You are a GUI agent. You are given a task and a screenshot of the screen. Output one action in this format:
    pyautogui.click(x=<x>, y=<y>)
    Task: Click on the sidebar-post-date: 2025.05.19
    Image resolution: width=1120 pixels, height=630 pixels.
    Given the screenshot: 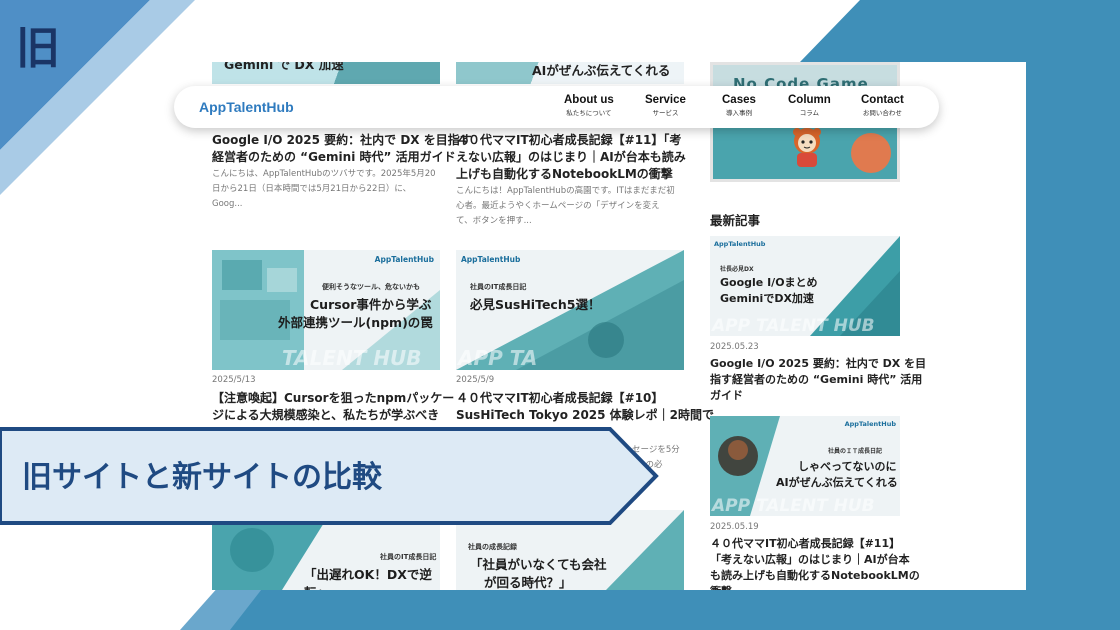 What is the action you would take?
    pyautogui.click(x=734, y=527)
    